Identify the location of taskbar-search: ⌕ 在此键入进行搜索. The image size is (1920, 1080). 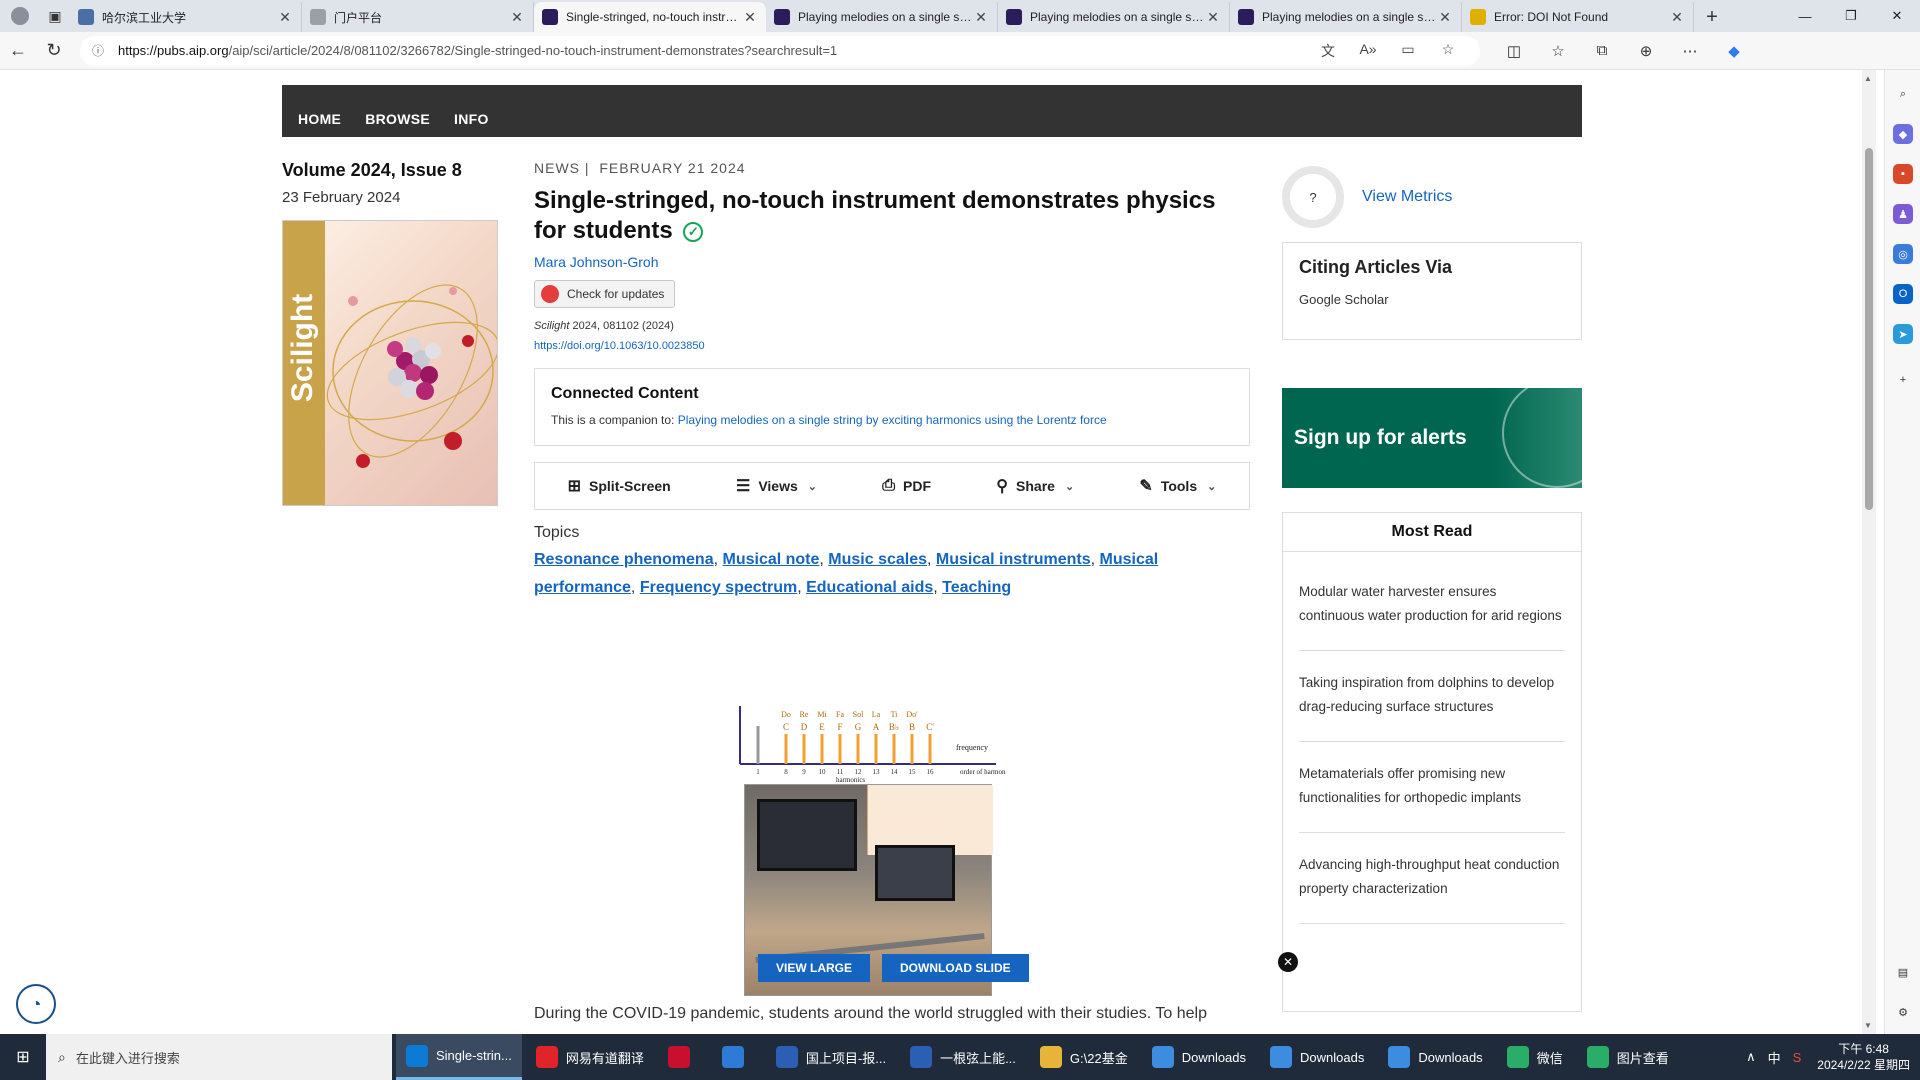
(219, 1057).